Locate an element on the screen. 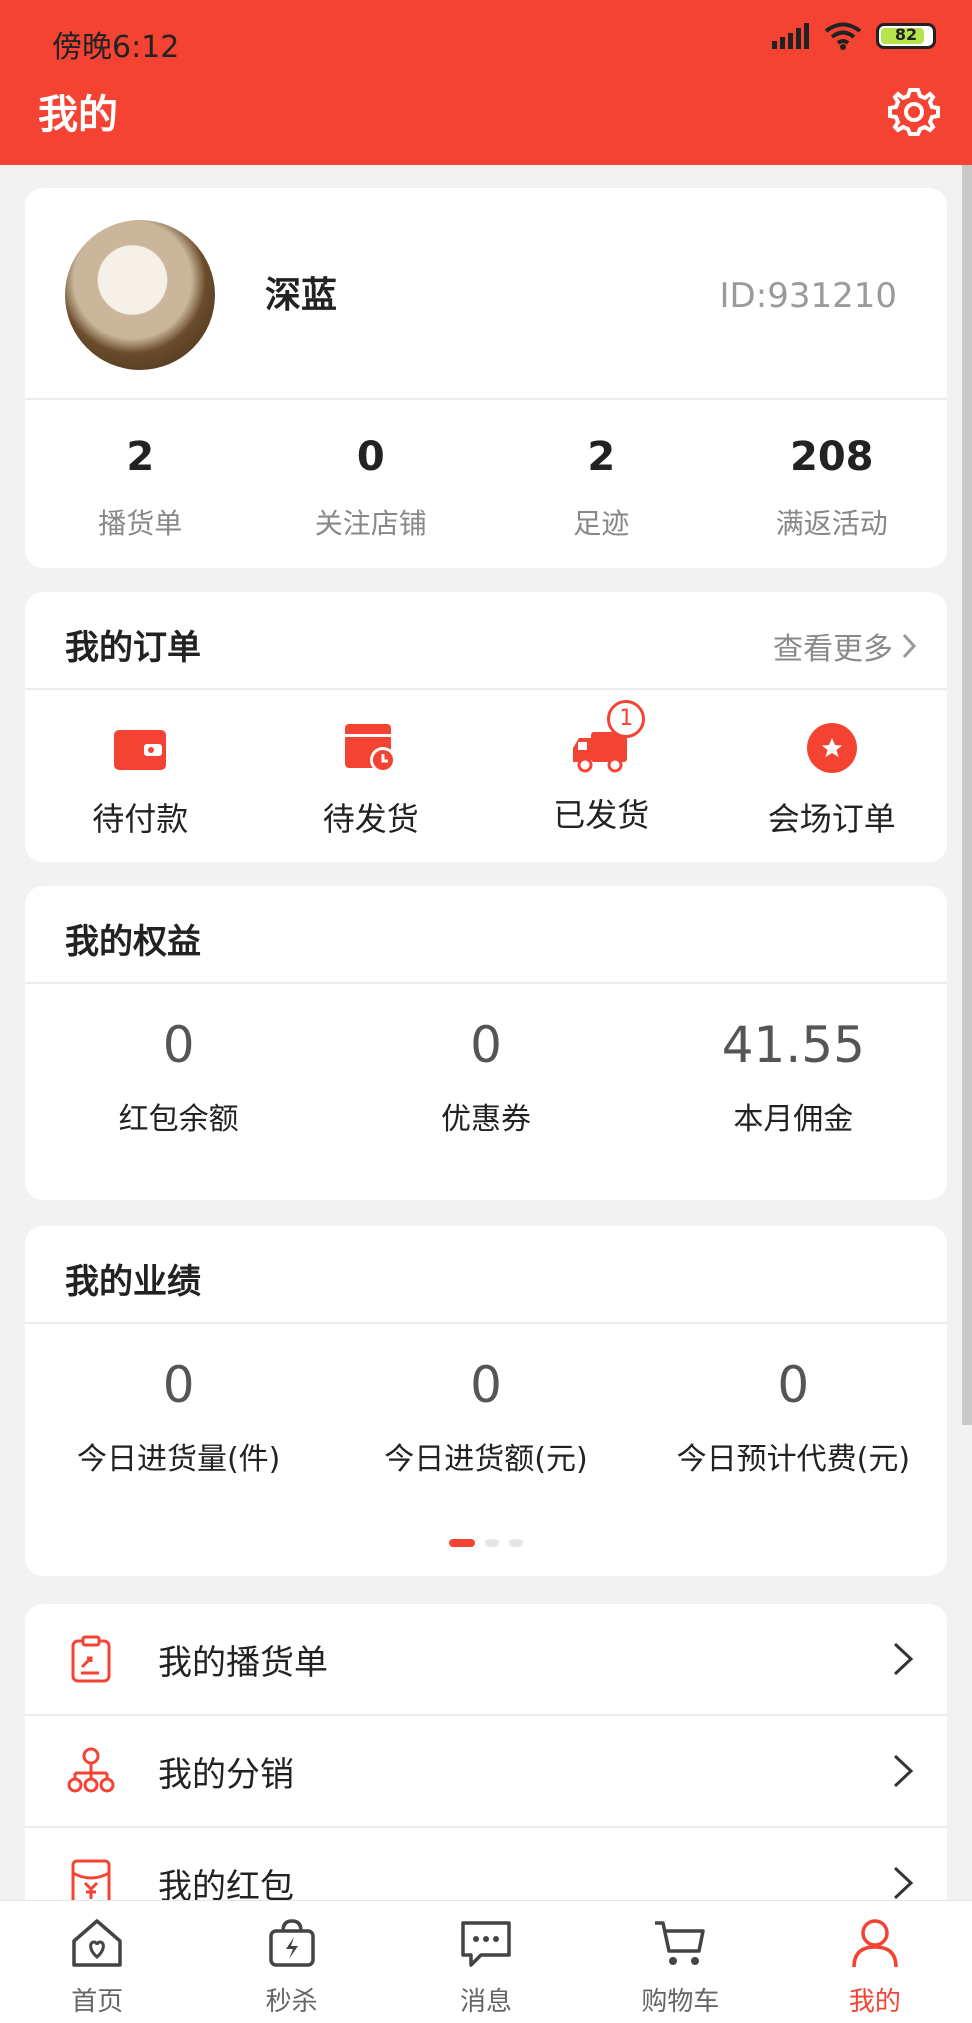  stat-label: 播货单 is located at coordinates (140, 523).